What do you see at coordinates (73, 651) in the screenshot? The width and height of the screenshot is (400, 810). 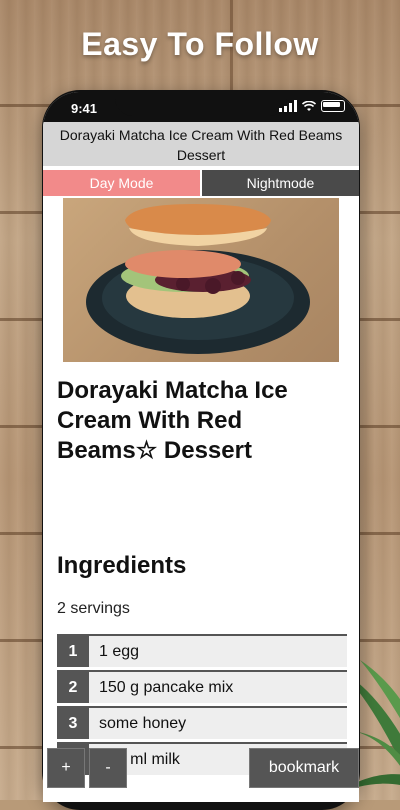 I see `ingredient-number: 1` at bounding box center [73, 651].